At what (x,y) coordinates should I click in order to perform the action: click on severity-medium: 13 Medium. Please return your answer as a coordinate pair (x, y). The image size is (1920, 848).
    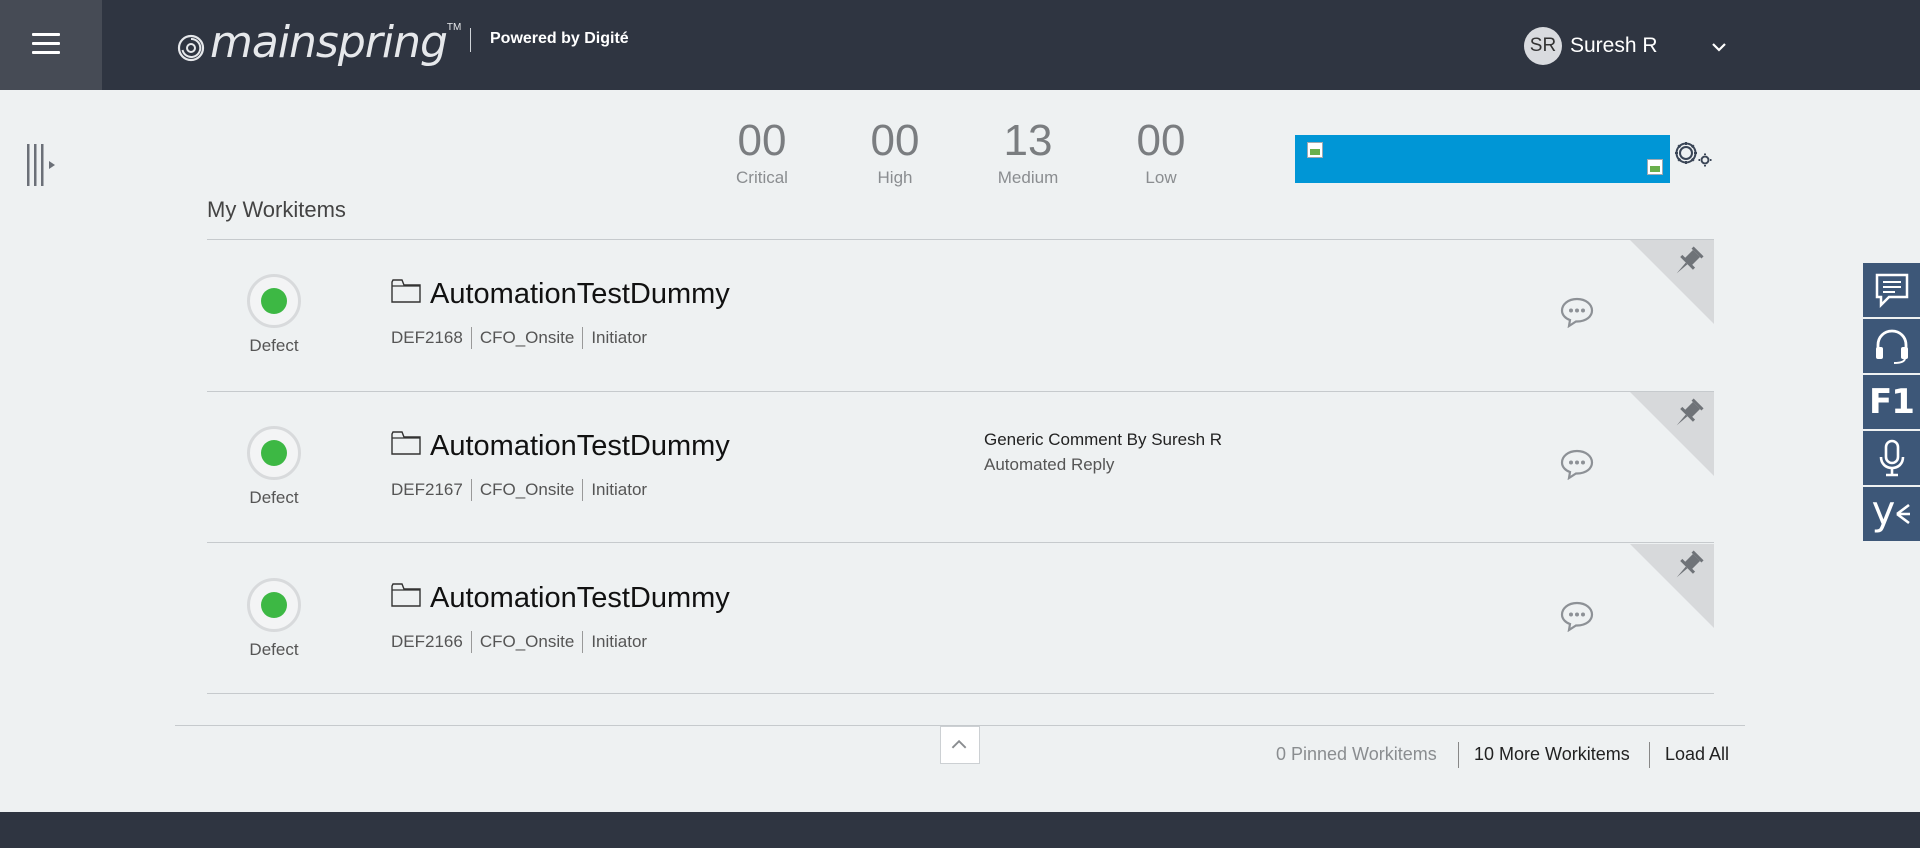
    Looking at the image, I should click on (1028, 152).